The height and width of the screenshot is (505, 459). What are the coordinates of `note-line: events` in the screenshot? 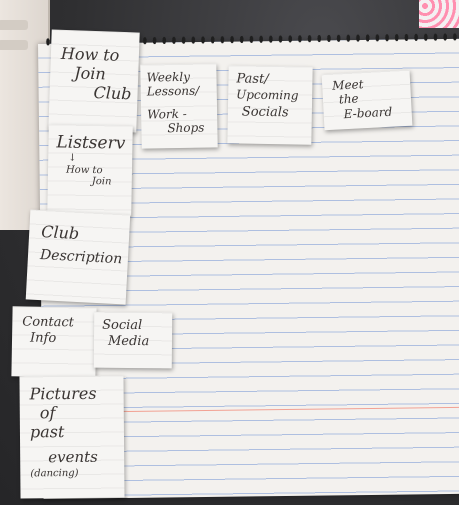 It's located at (73, 456).